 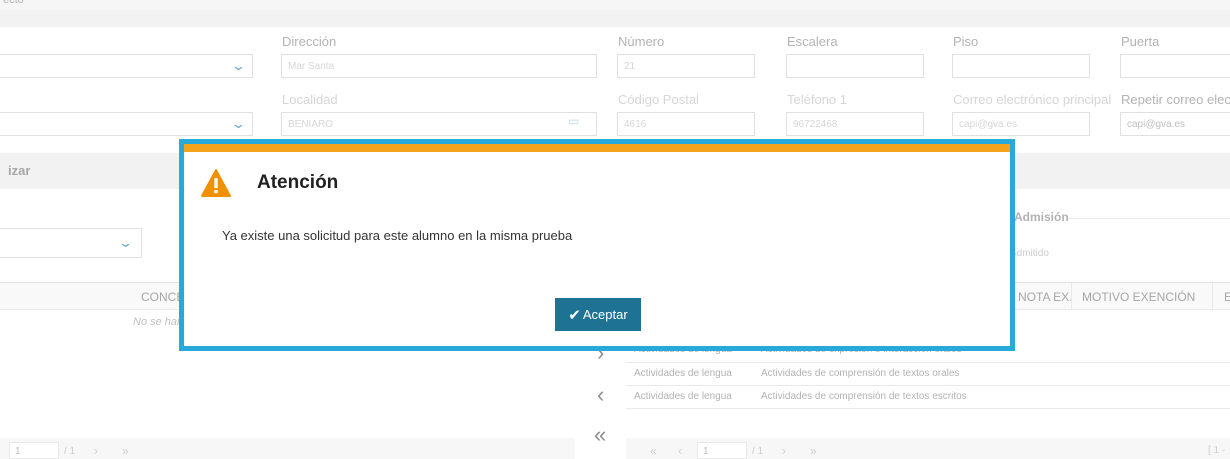 I want to click on dialog-title: Atención, so click(x=298, y=182).